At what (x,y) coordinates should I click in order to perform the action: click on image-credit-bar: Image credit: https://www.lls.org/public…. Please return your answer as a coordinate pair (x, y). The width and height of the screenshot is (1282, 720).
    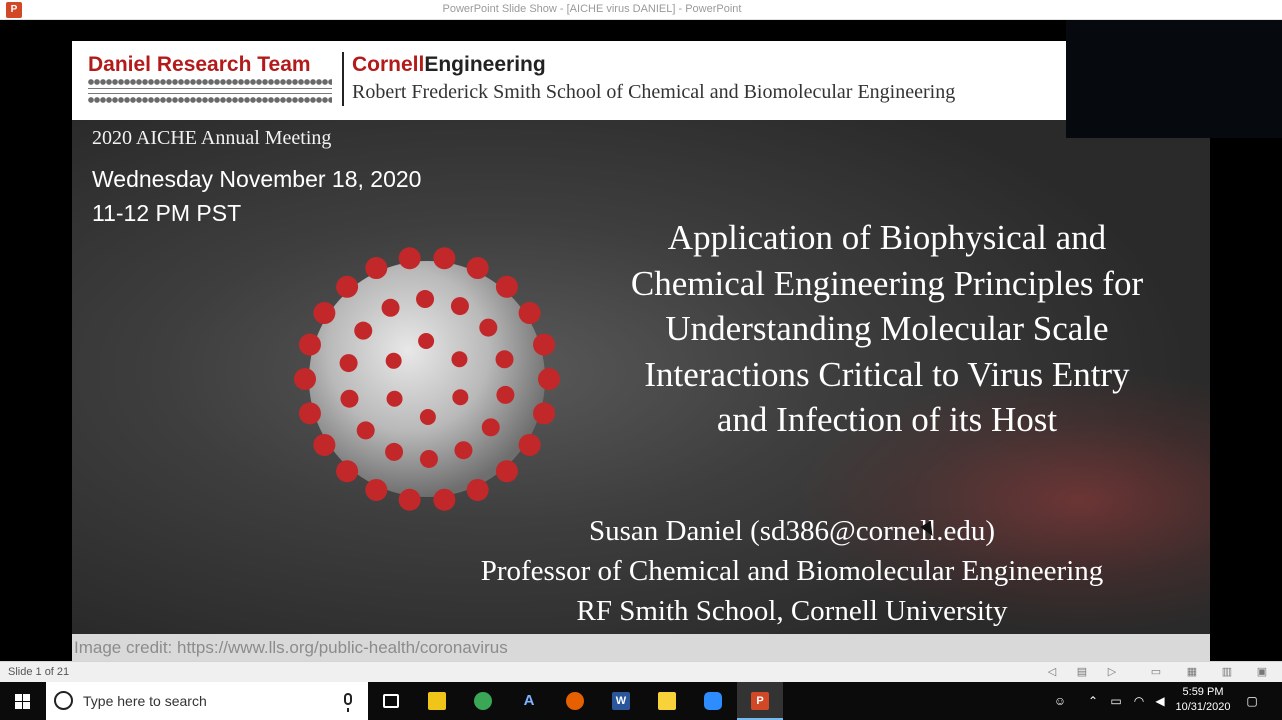
    Looking at the image, I should click on (641, 647).